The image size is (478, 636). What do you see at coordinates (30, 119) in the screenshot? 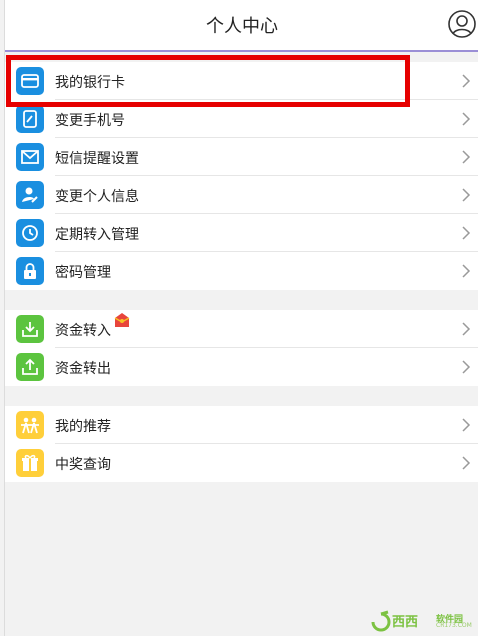
I see `phone-edit-icon` at bounding box center [30, 119].